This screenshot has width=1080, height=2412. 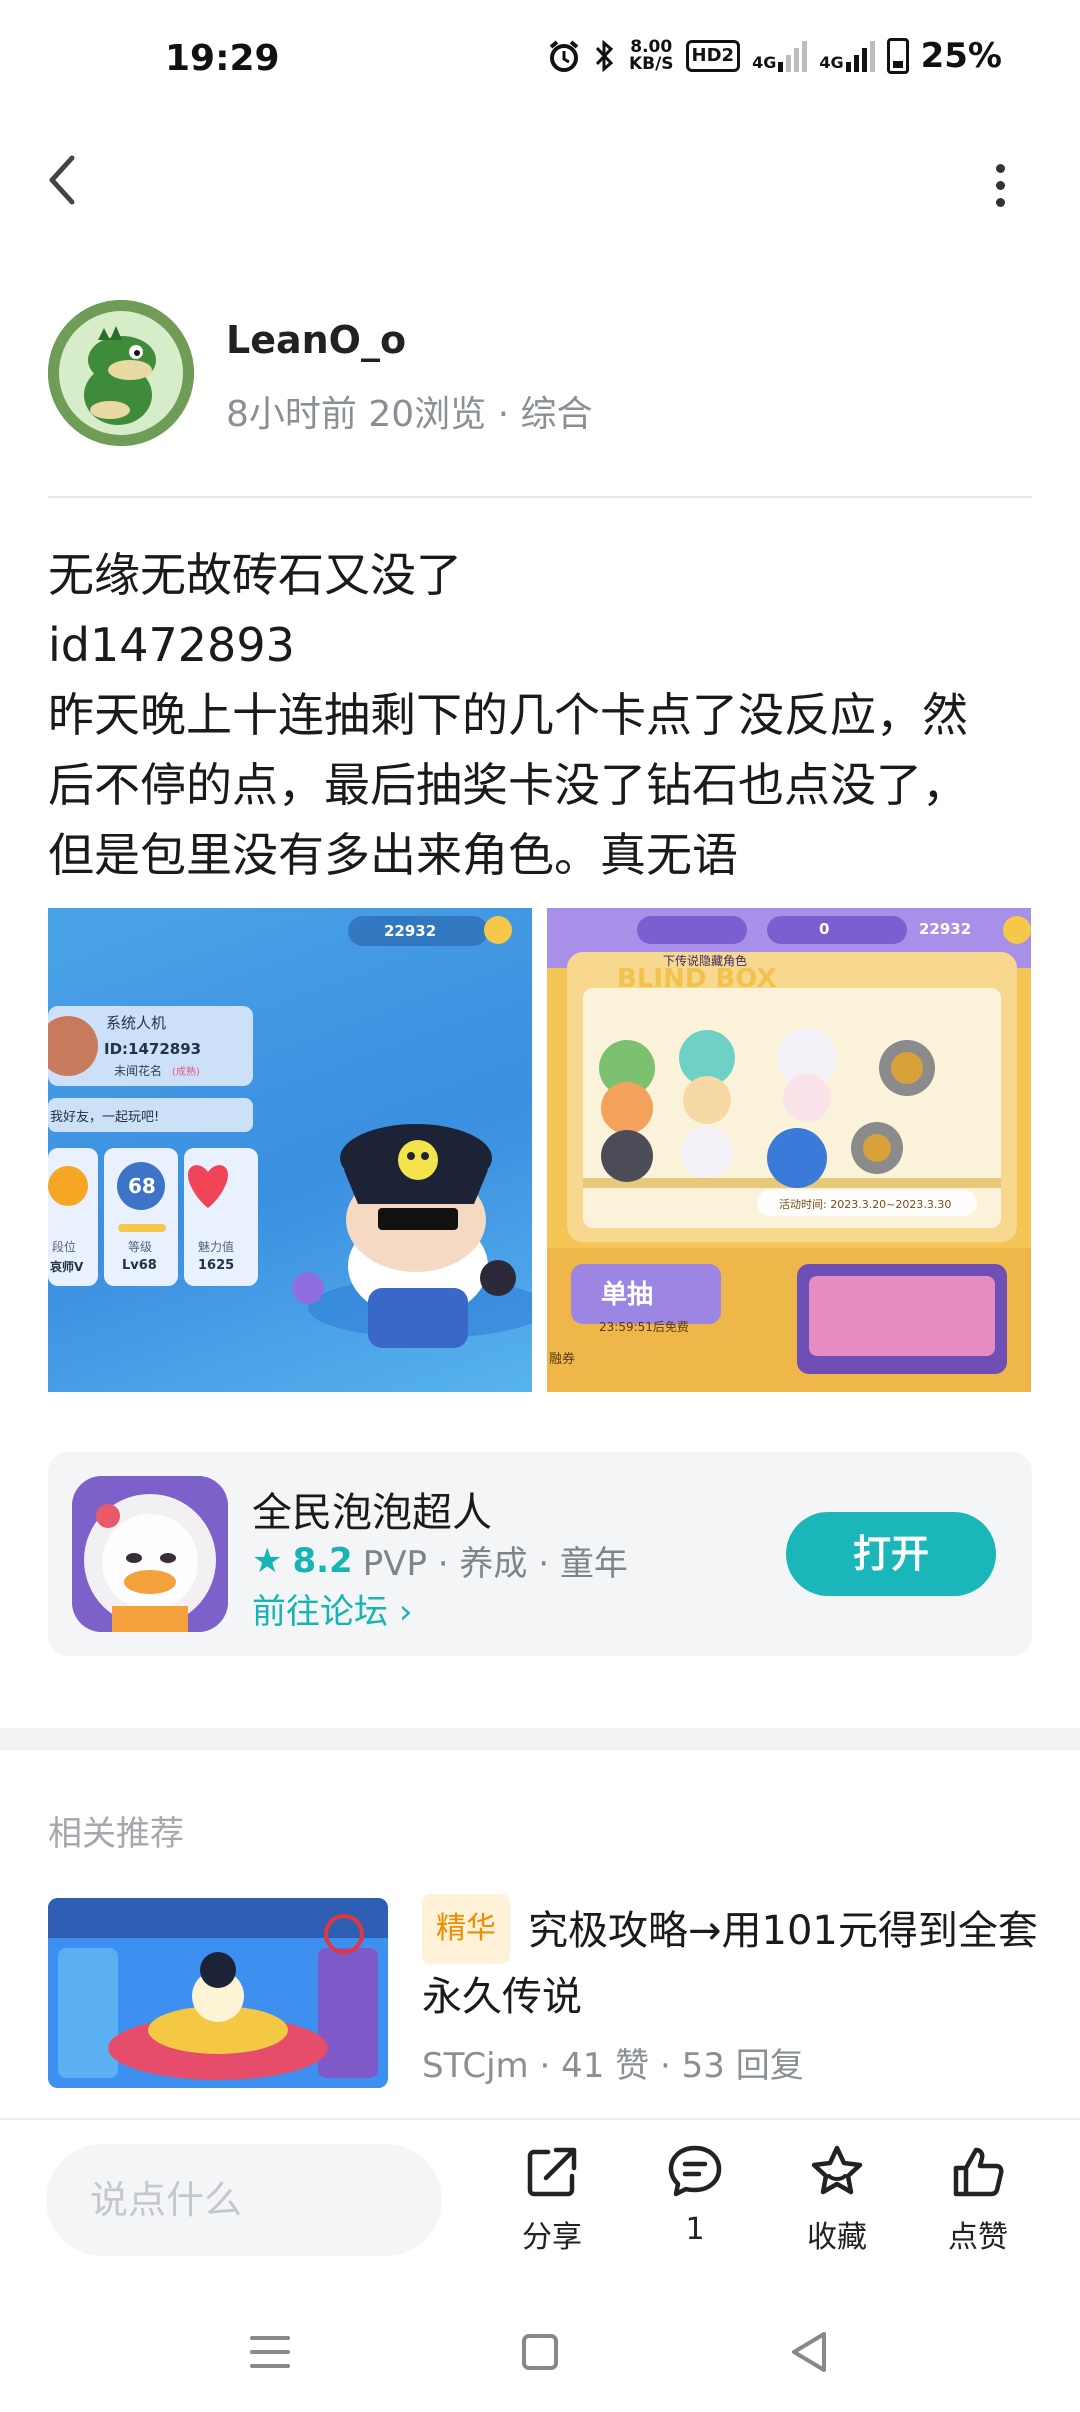 What do you see at coordinates (978, 2202) in the screenshot?
I see `like-button: 点赞` at bounding box center [978, 2202].